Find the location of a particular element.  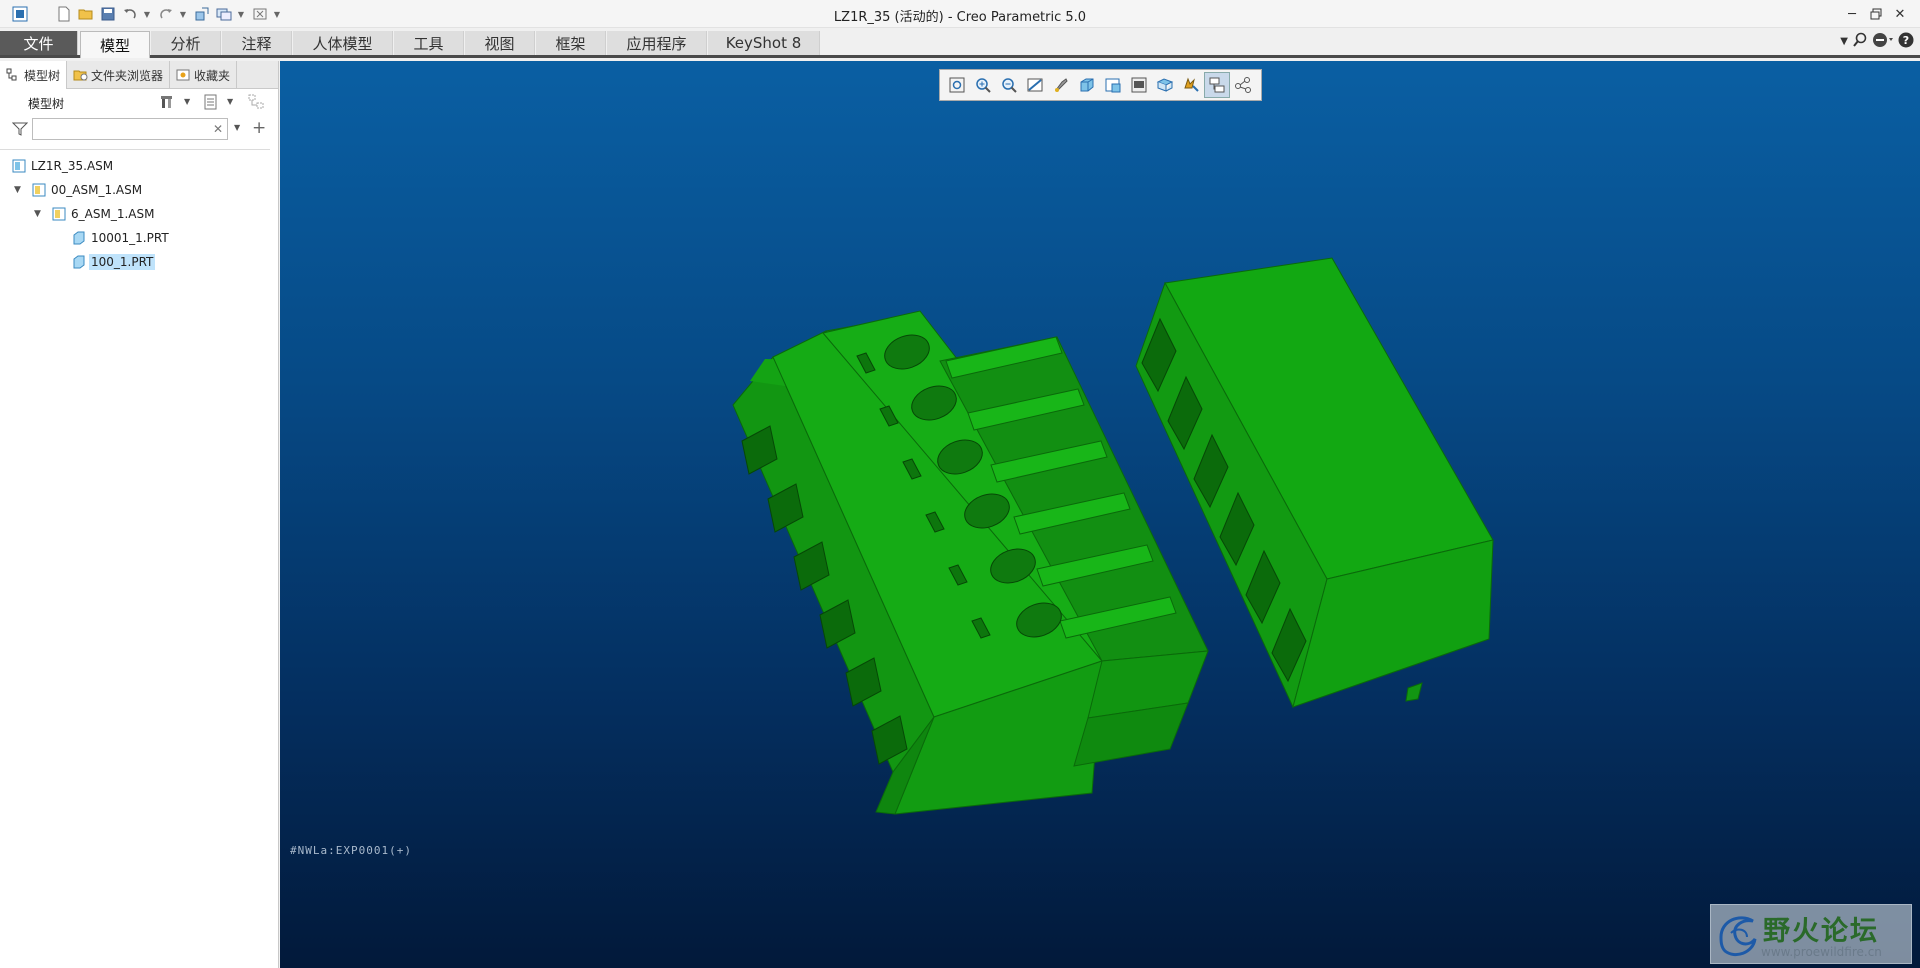

tab-folder-browser-label: 文件夹浏览器 is located at coordinates (127, 75).